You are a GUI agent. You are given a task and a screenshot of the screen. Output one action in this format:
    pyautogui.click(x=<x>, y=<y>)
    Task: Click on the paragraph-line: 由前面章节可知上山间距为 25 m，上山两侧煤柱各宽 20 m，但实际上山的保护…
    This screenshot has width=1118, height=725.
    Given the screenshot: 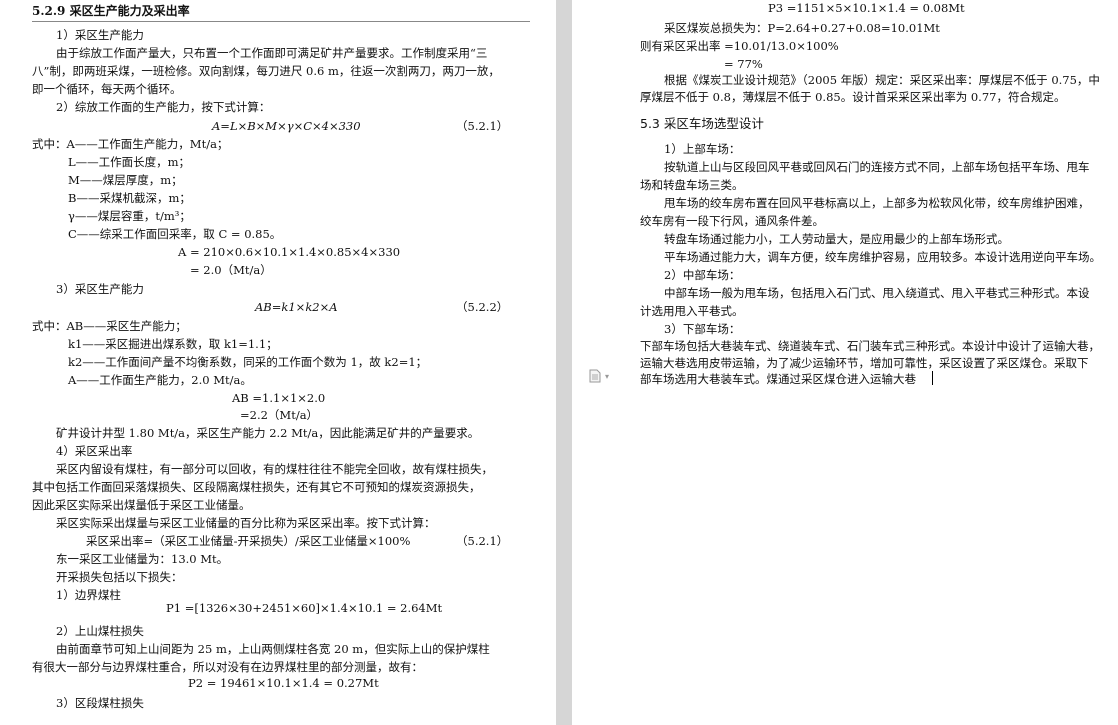 What is the action you would take?
    pyautogui.click(x=273, y=649)
    